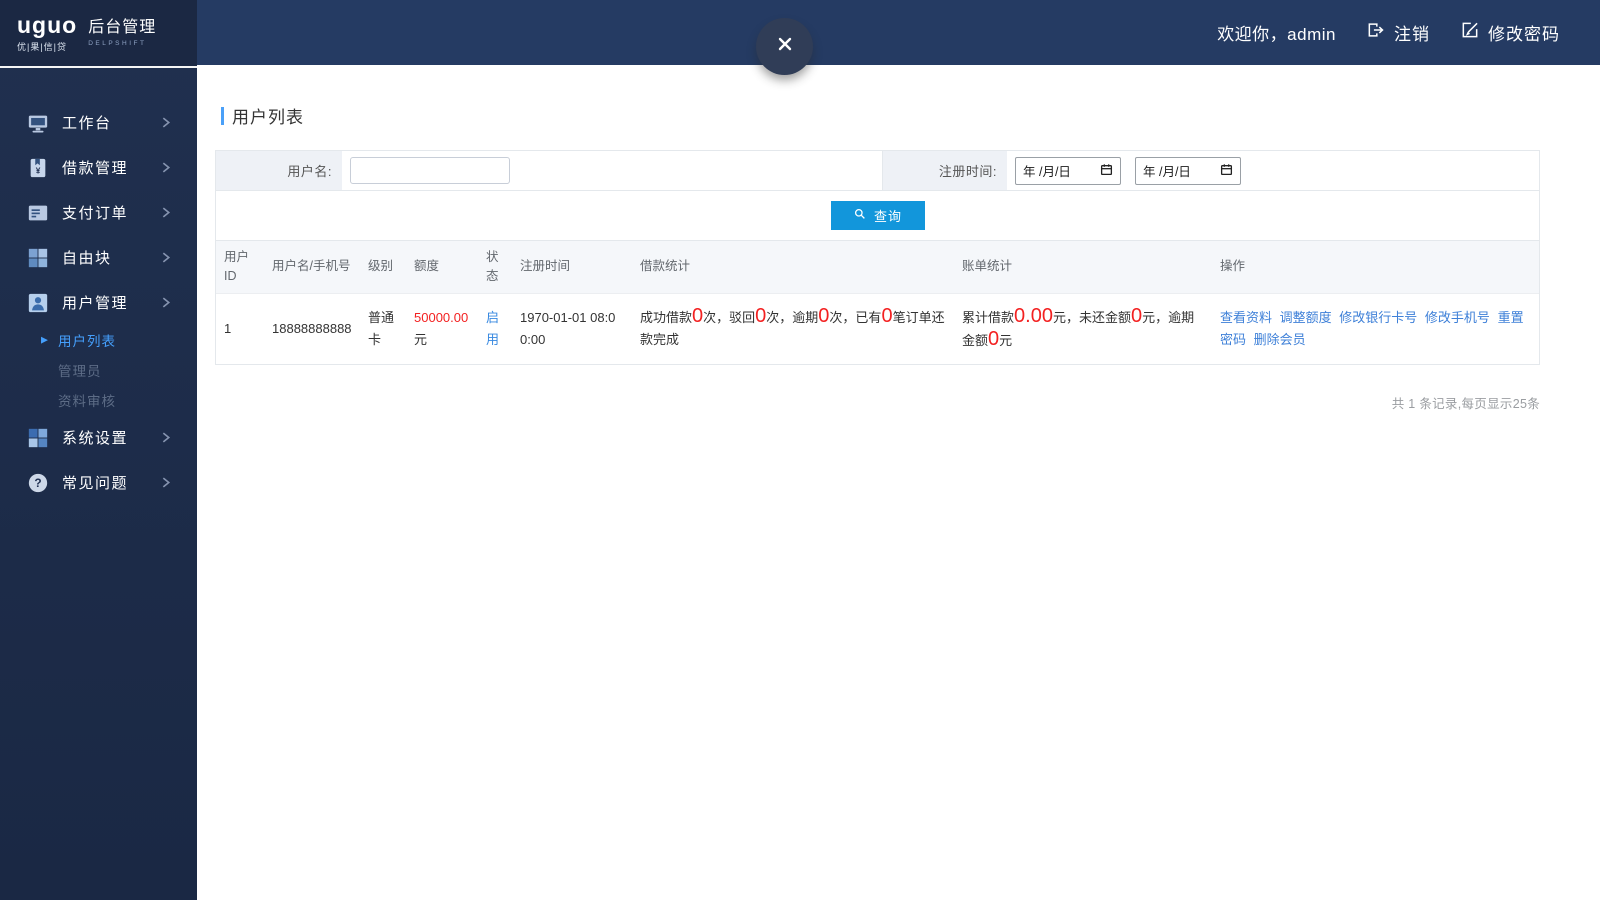 This screenshot has height=900, width=1600. What do you see at coordinates (1375, 266) in the screenshot?
I see `column-header: 操作` at bounding box center [1375, 266].